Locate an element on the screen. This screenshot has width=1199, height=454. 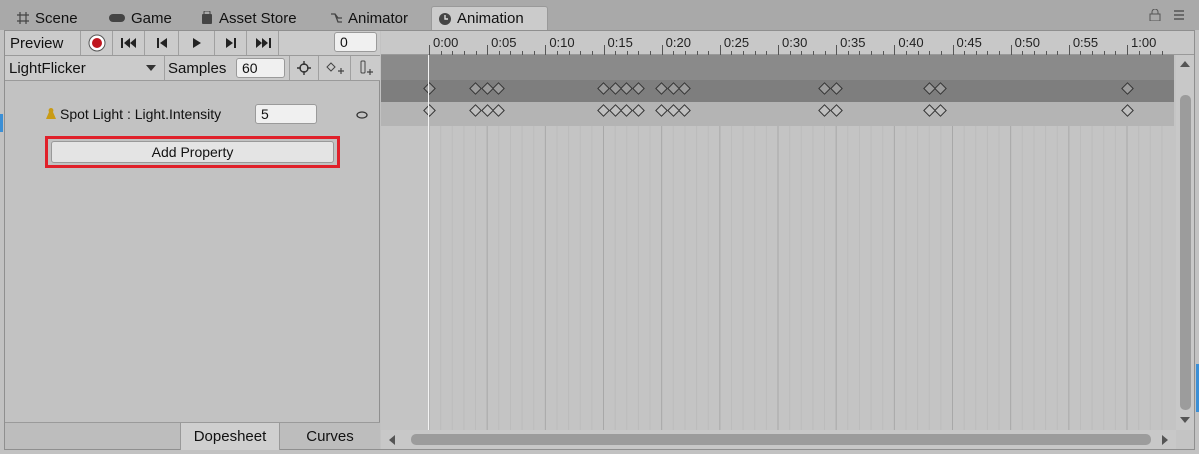
playback-toolbar: Preview 0 is located at coordinates (192, 43).